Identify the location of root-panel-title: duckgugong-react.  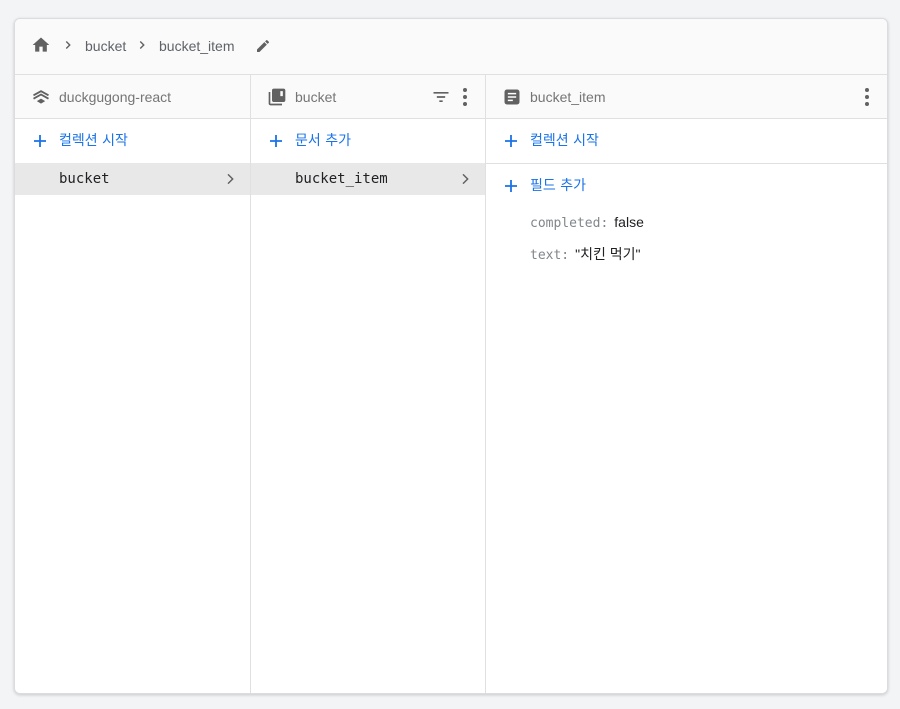
(115, 97).